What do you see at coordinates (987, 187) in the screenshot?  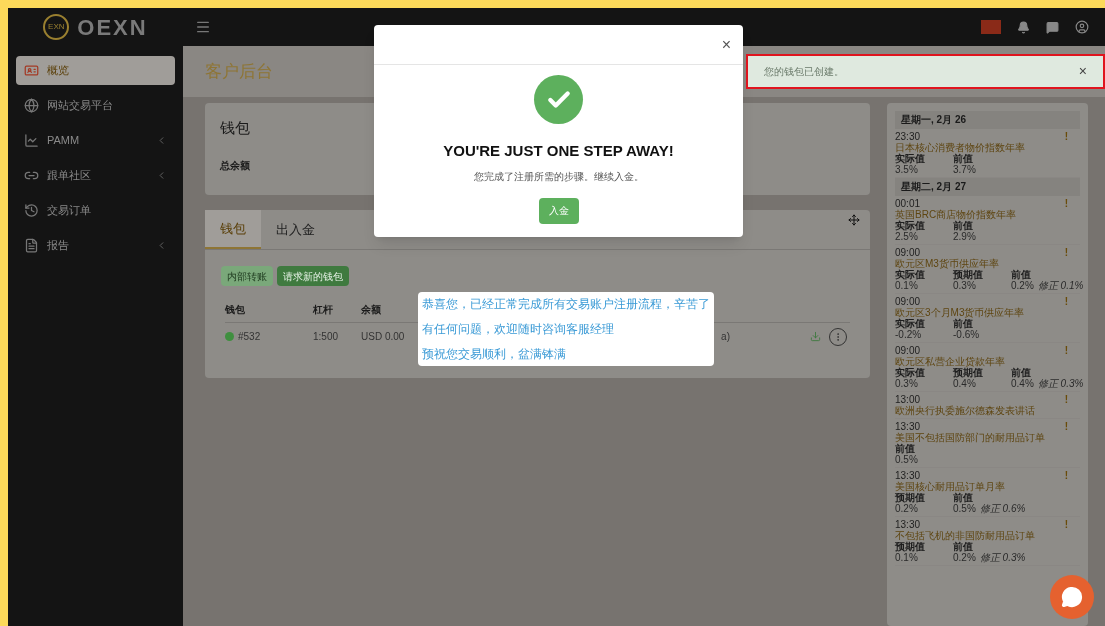 I see `day-header: 星期二, 2月 27` at bounding box center [987, 187].